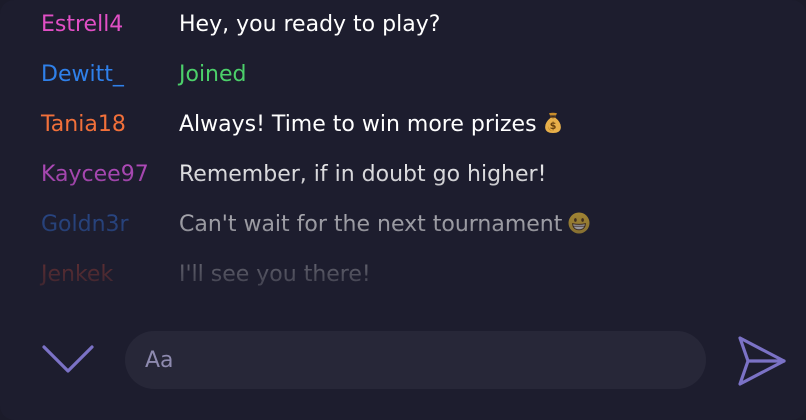  I want to click on message-text: Joined, so click(213, 74).